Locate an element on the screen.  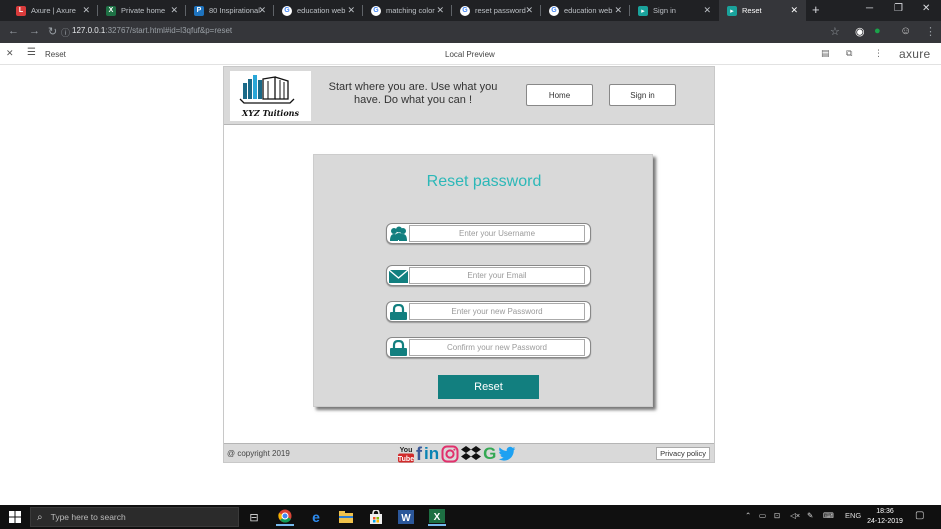
tab-title: reset password is located at coordinates (500, 10).